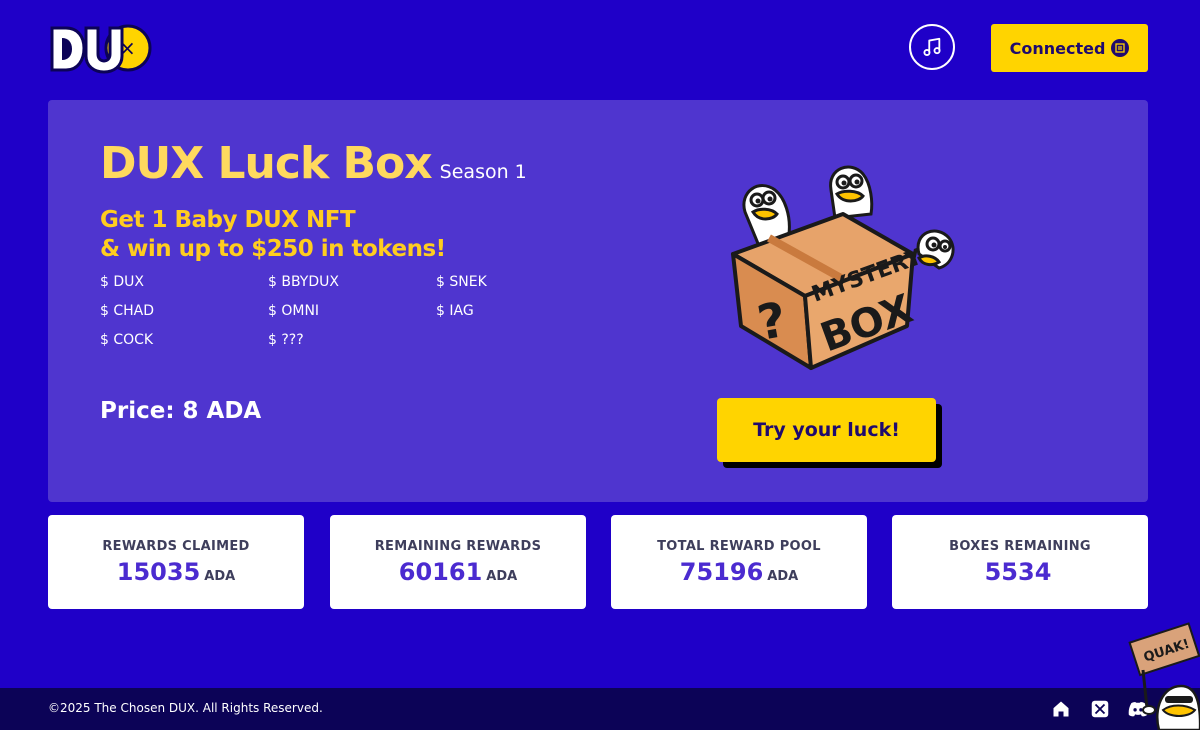 The image size is (1200, 730). I want to click on token-item: $ OMNI, so click(294, 311).